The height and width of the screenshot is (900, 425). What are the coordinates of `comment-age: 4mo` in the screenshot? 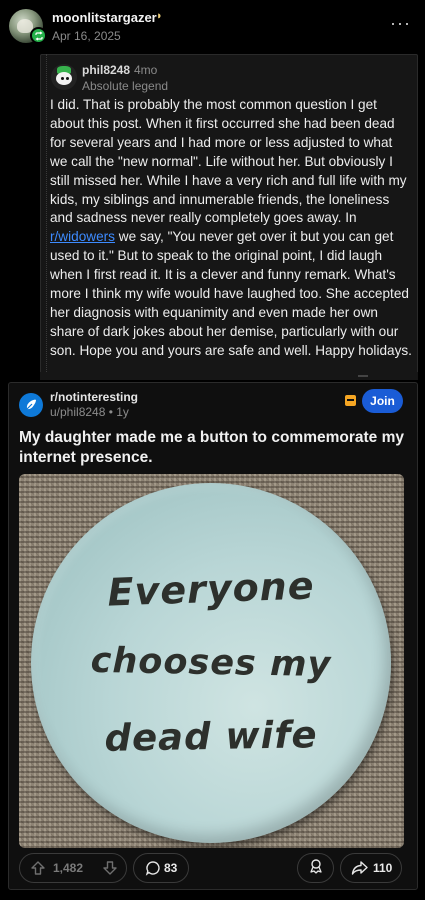 It's located at (146, 70).